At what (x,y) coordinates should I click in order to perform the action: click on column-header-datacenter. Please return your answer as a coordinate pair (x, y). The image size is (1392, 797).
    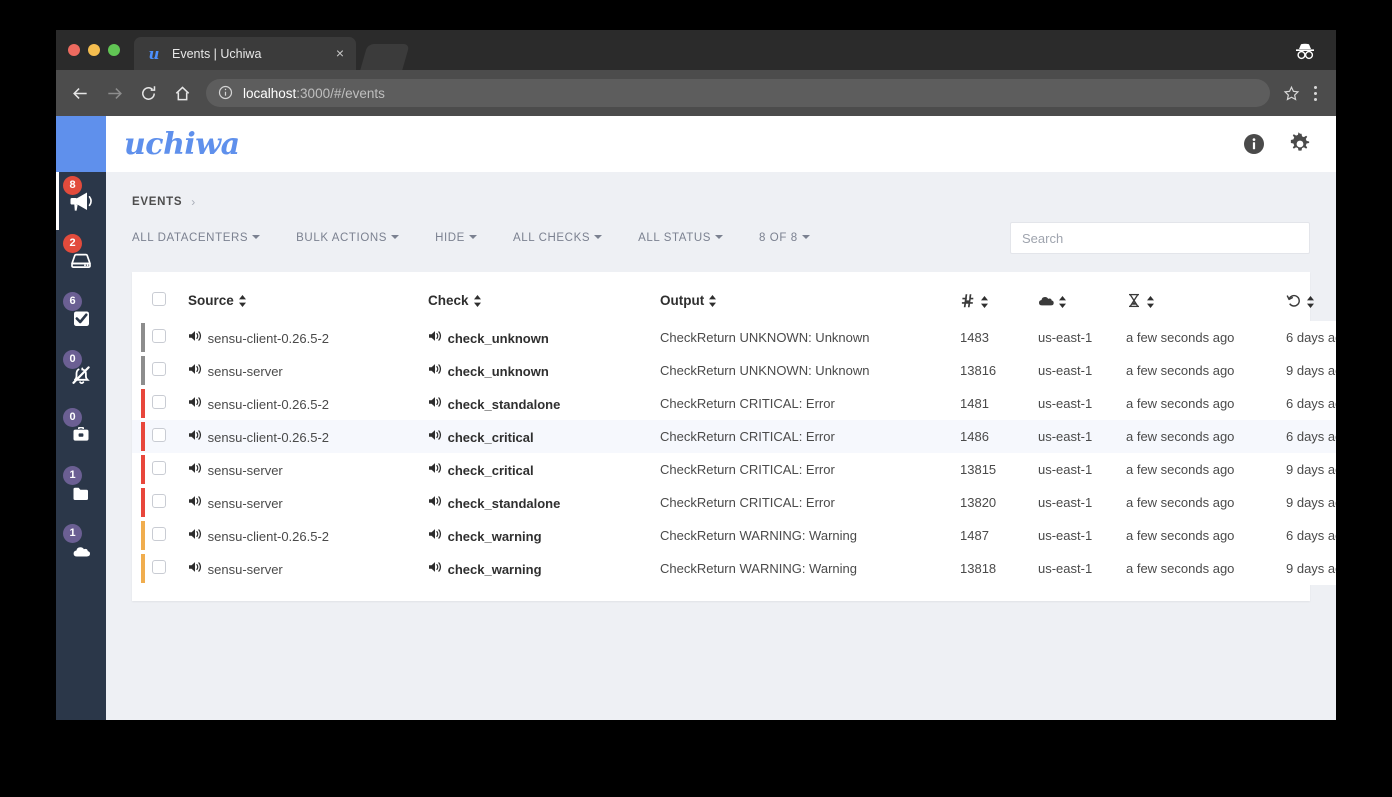
    Looking at the image, I should click on (1082, 300).